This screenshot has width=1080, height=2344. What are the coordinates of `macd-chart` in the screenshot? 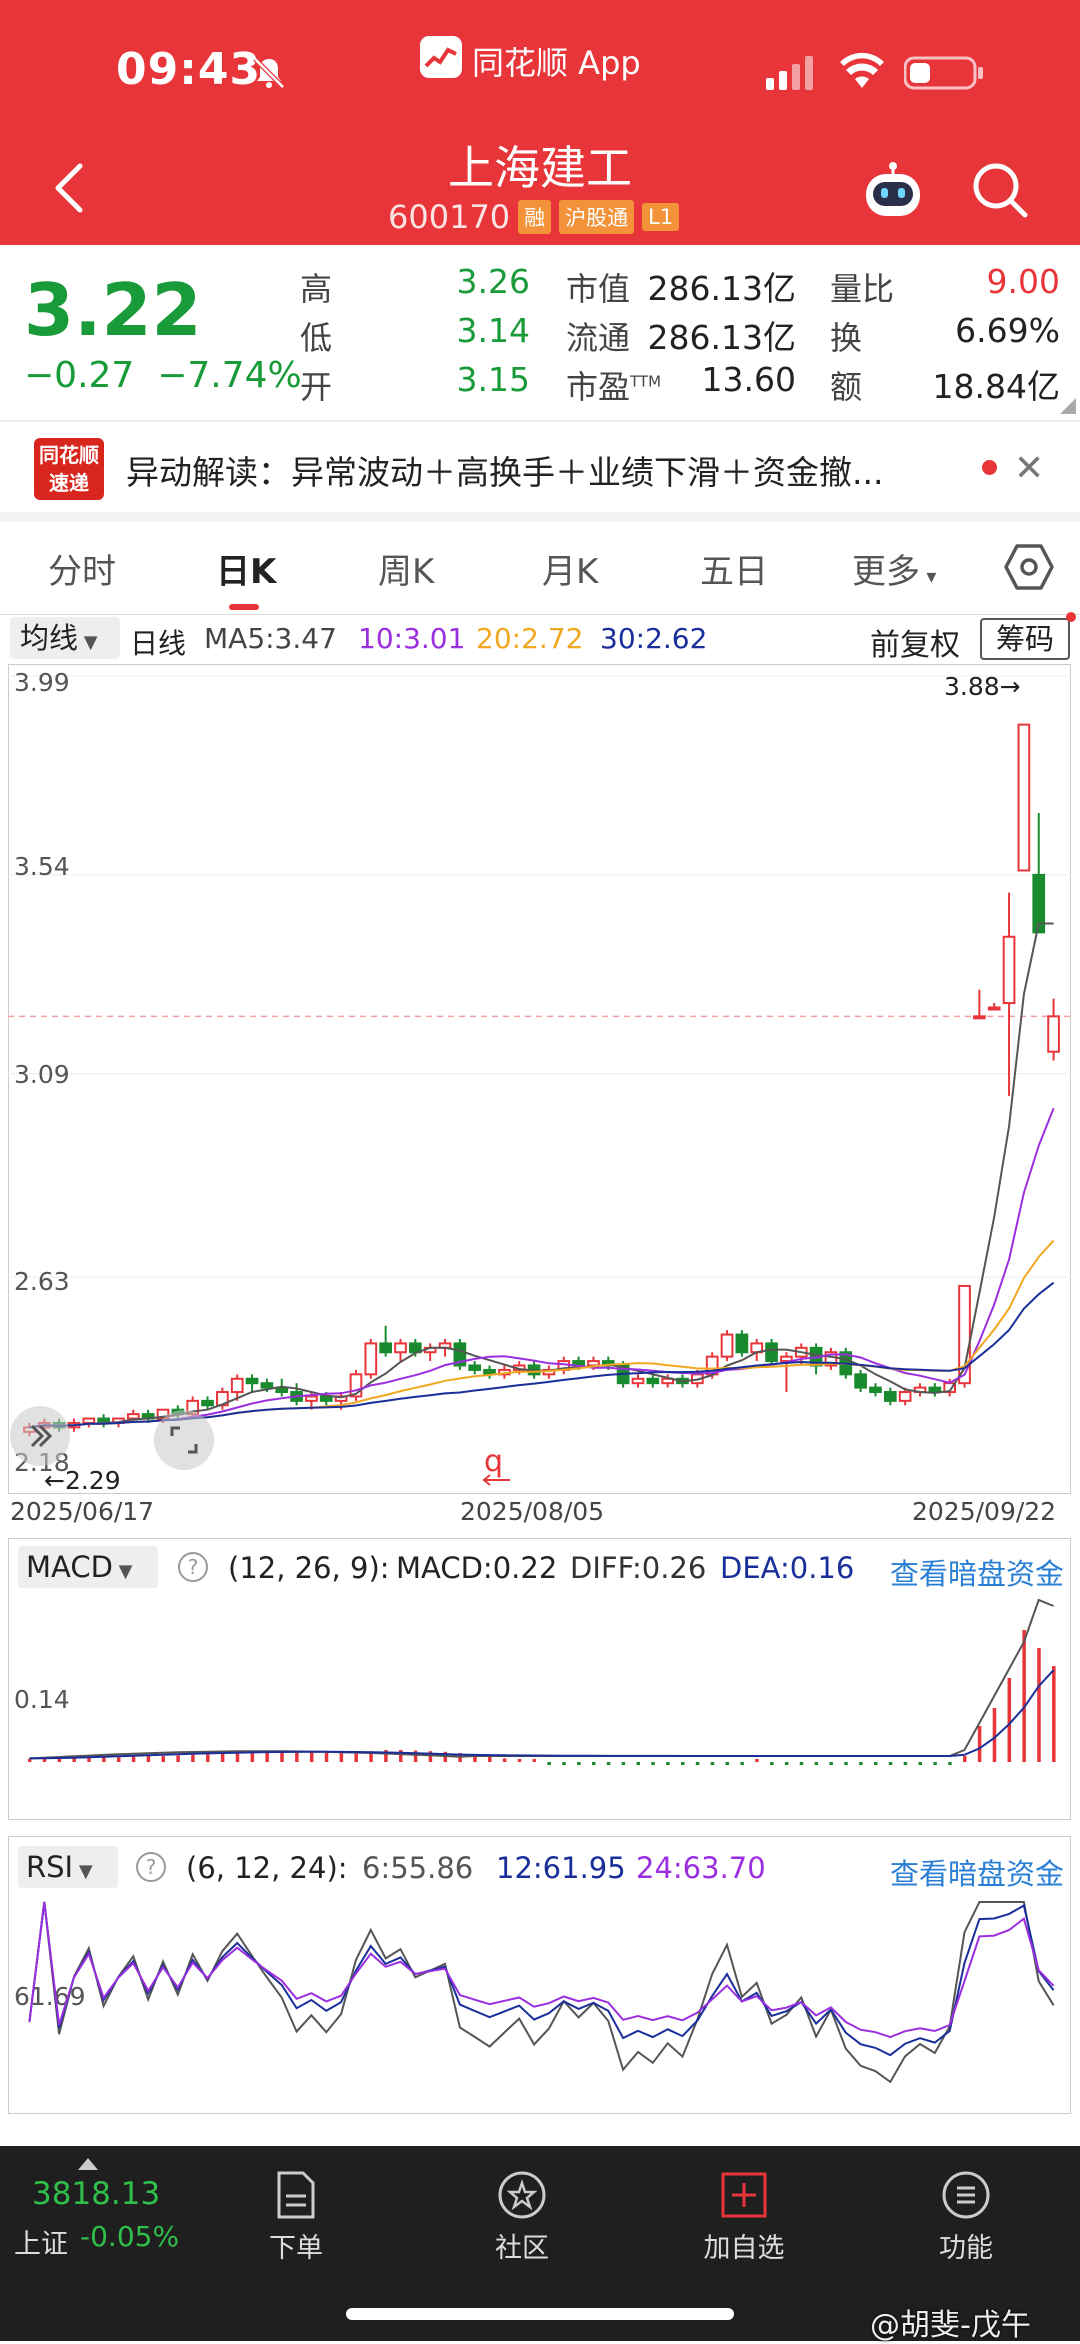 It's located at (541, 1681).